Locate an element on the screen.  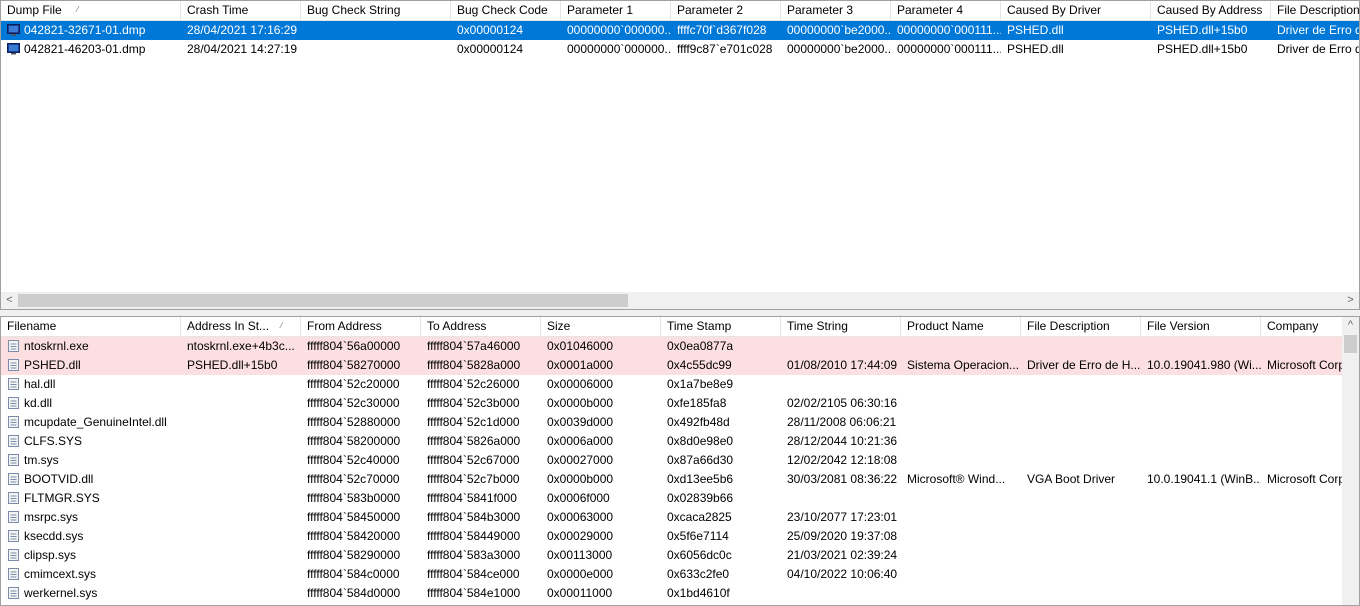
table-cell: fffff804`52c1d000 is located at coordinates (473, 422).